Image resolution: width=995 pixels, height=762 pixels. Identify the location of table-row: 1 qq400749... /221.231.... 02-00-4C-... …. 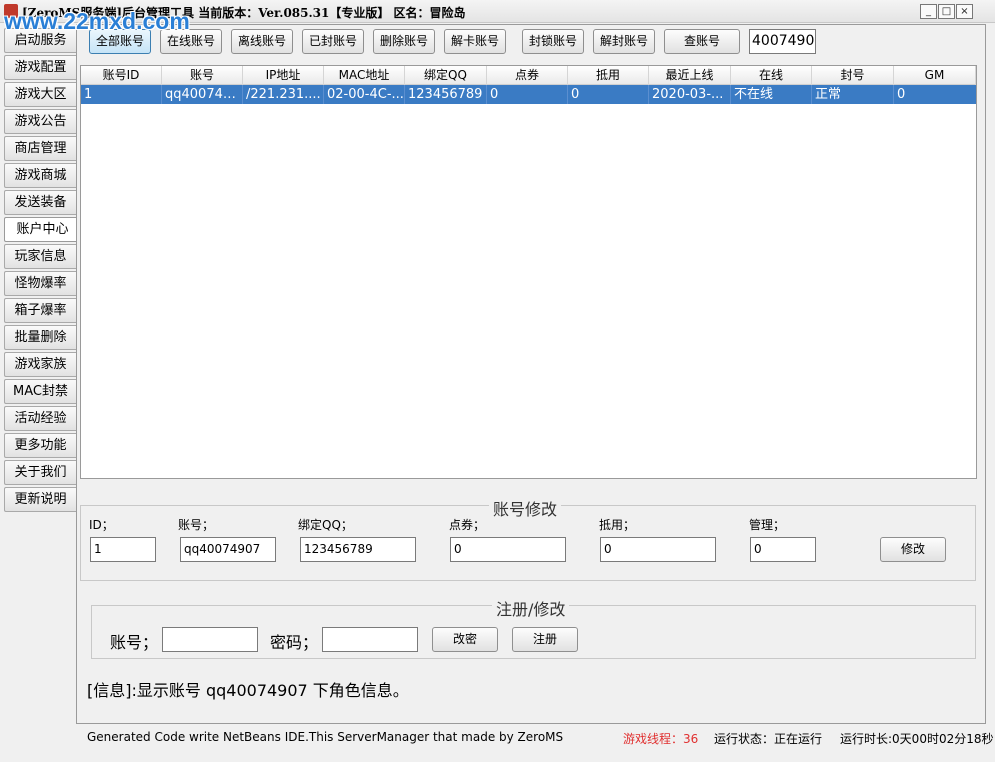
(528, 94).